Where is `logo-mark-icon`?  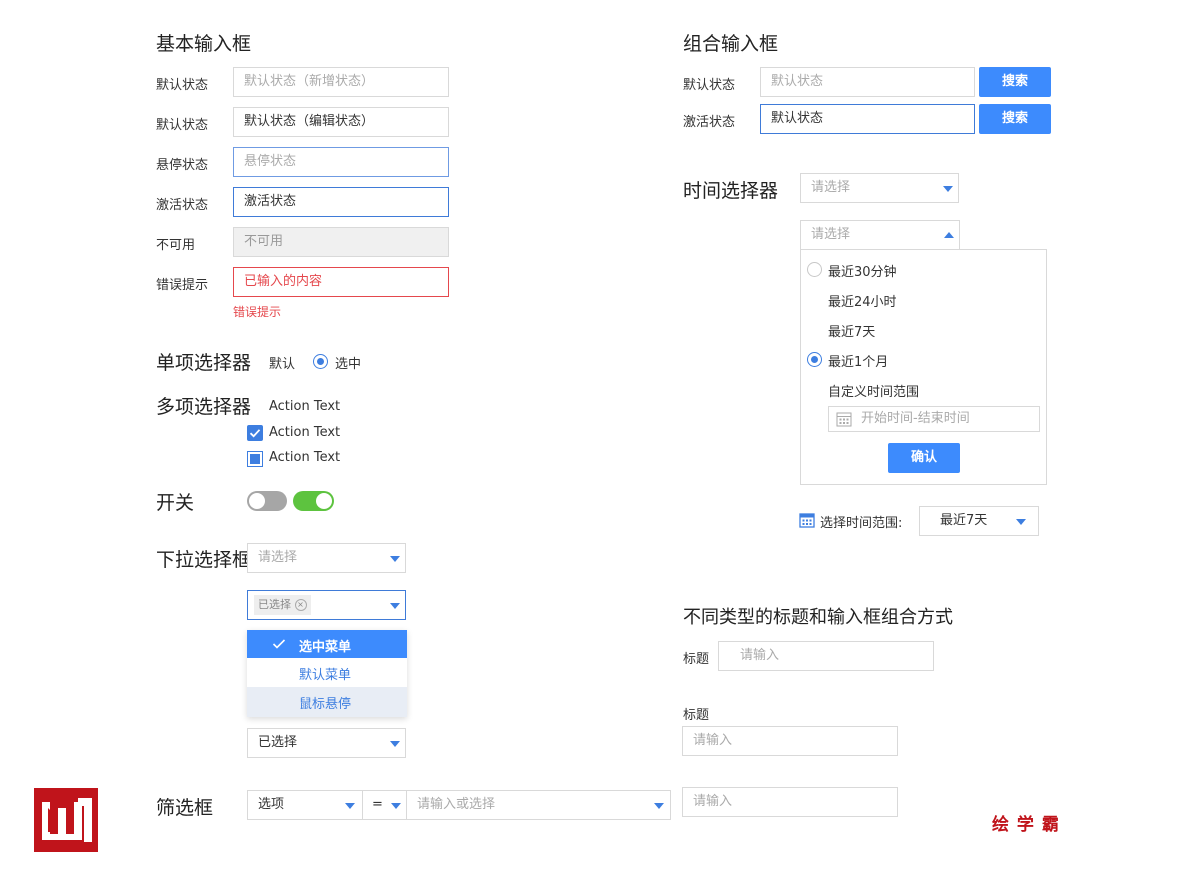
logo-mark-icon is located at coordinates (67, 820).